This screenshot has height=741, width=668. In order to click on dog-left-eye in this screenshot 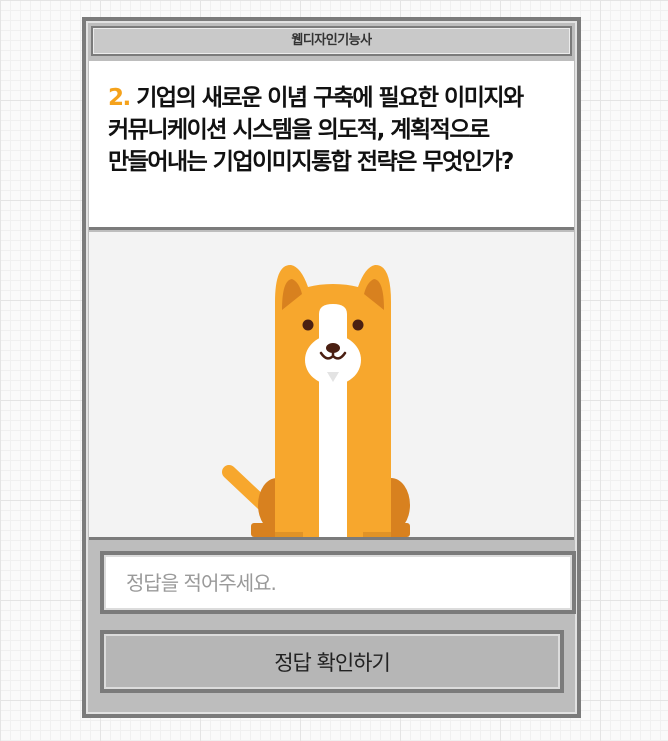, I will do `click(308, 325)`.